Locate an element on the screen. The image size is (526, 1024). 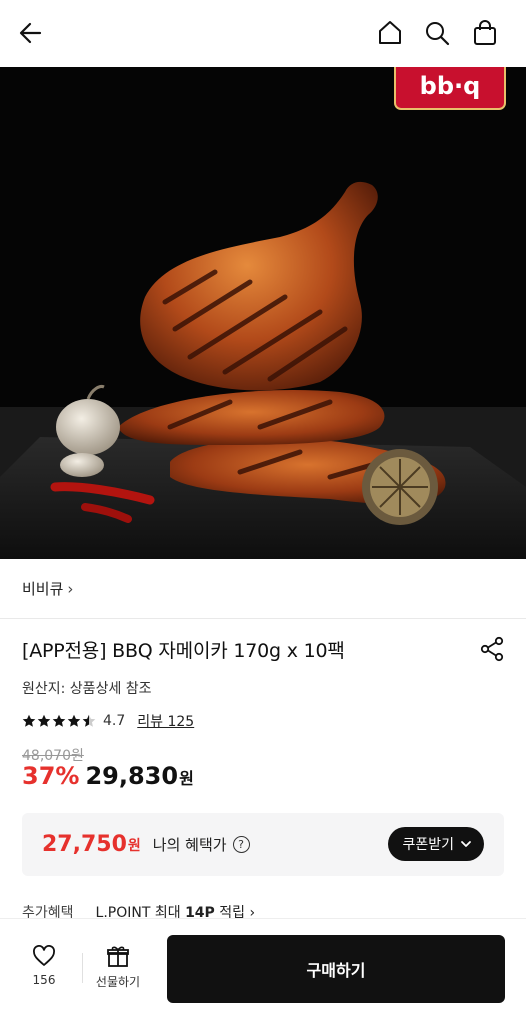
benefit-price-unit: 원 is located at coordinates (134, 845).